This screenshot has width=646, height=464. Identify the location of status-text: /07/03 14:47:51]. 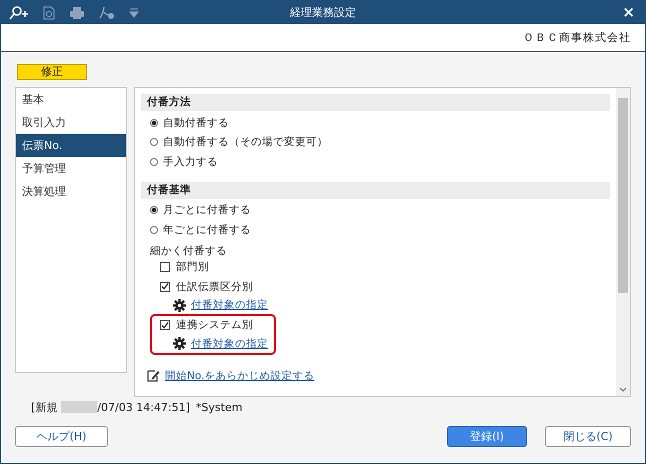
(143, 407).